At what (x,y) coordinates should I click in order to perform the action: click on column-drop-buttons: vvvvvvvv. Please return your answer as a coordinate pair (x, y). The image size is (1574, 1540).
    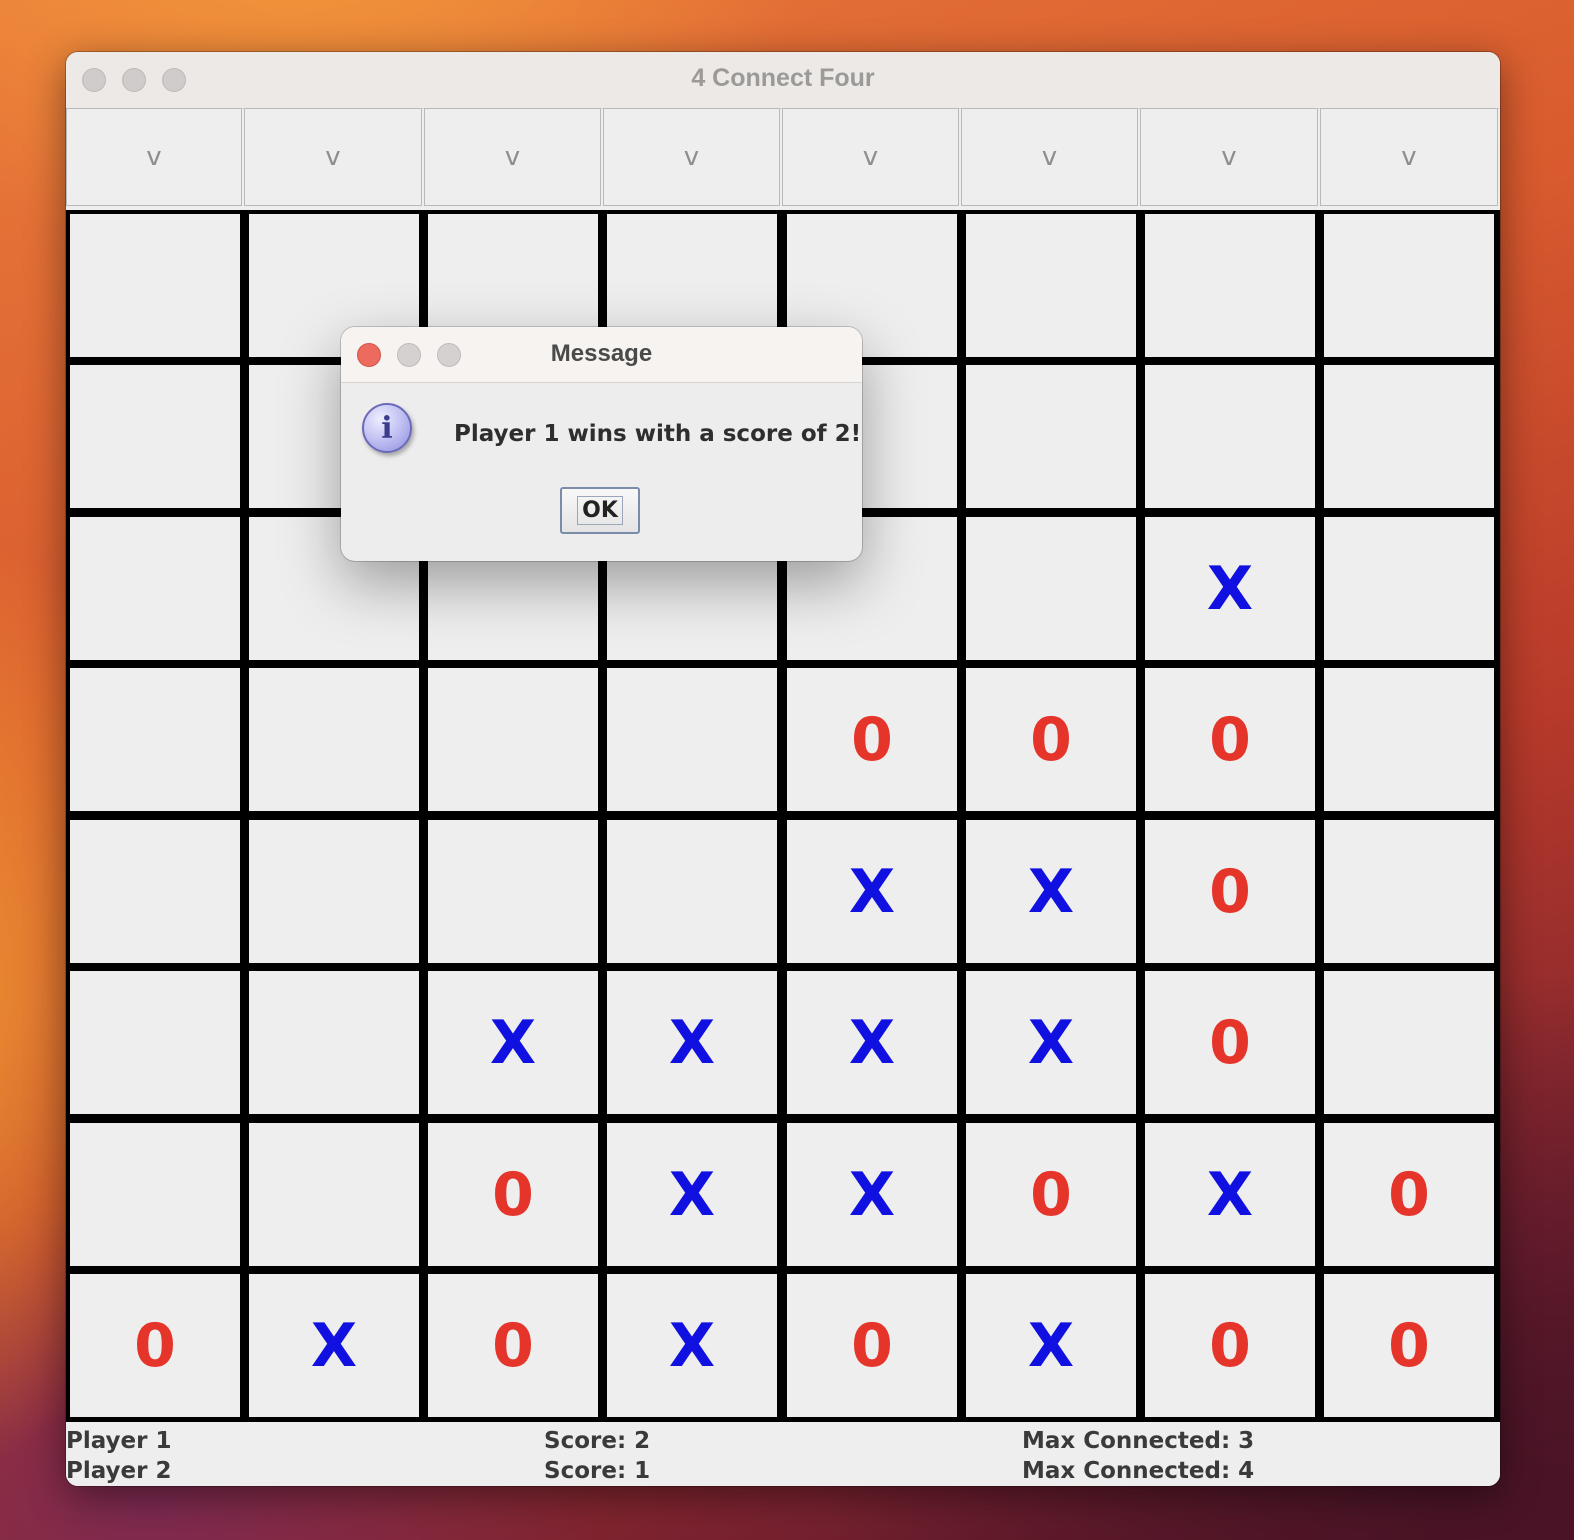
    Looking at the image, I should click on (783, 157).